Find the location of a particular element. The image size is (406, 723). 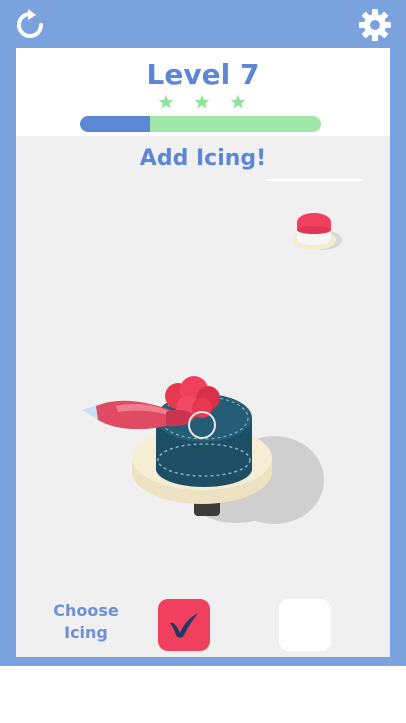

target-cake-preview is located at coordinates (317, 231).